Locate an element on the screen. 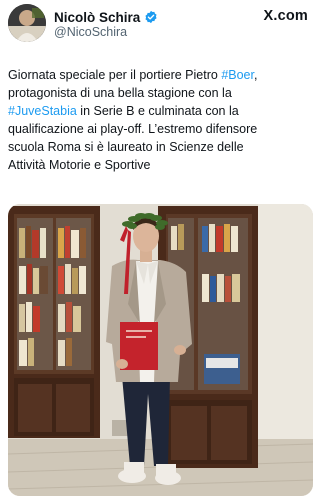 This screenshot has height=500, width=322. tweet-text: in Serie B e culminata con la is located at coordinates (157, 111).